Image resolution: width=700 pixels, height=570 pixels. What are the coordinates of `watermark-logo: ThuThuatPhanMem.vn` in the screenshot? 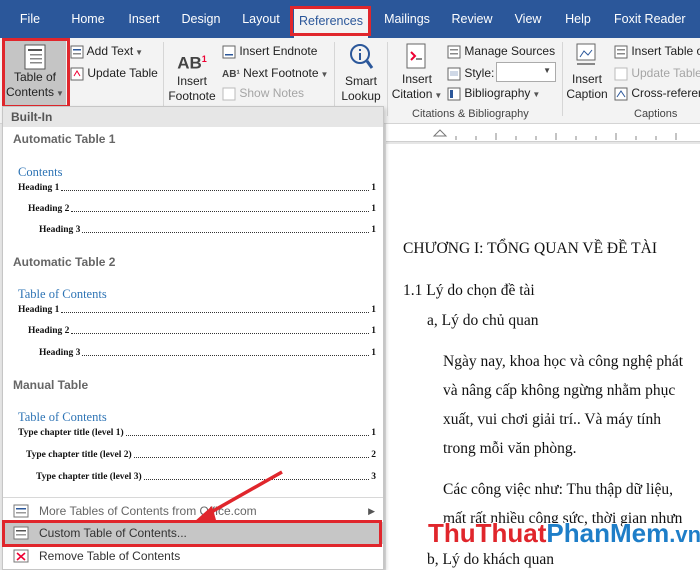 It's located at (564, 540).